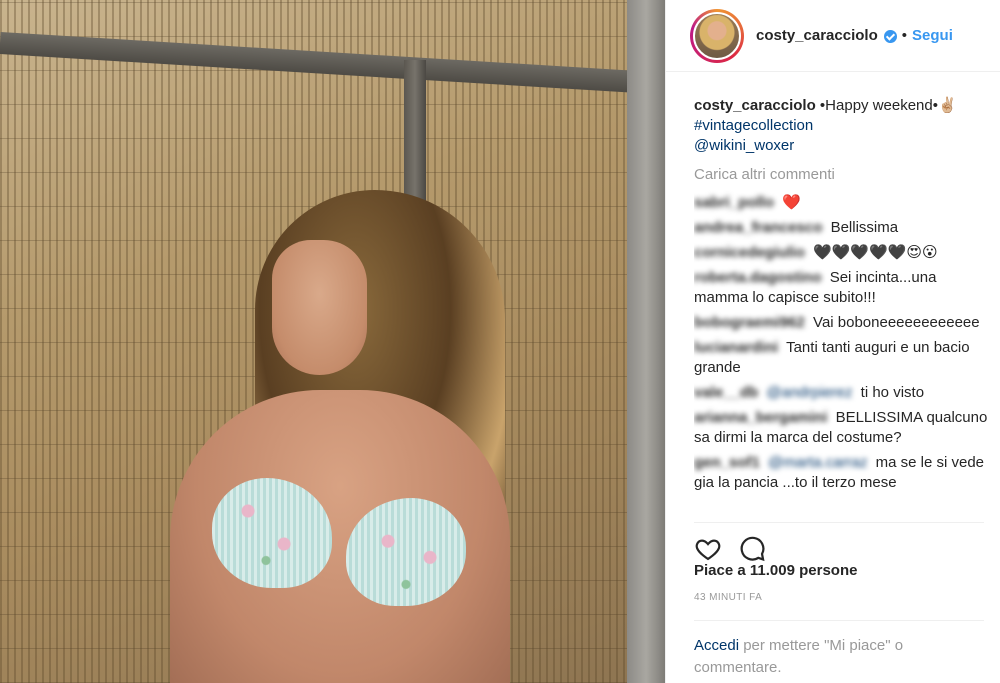 This screenshot has width=1000, height=683. Describe the element at coordinates (749, 252) in the screenshot. I see `comment-username: cornicedegiulio` at that location.